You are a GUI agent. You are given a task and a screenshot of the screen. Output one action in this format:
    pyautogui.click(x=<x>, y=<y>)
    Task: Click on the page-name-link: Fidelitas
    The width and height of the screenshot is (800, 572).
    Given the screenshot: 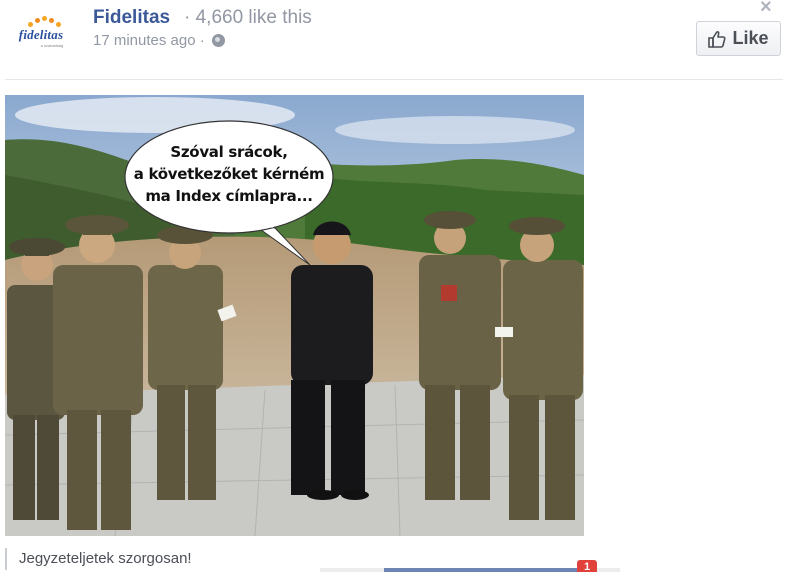 What is the action you would take?
    pyautogui.click(x=131, y=18)
    